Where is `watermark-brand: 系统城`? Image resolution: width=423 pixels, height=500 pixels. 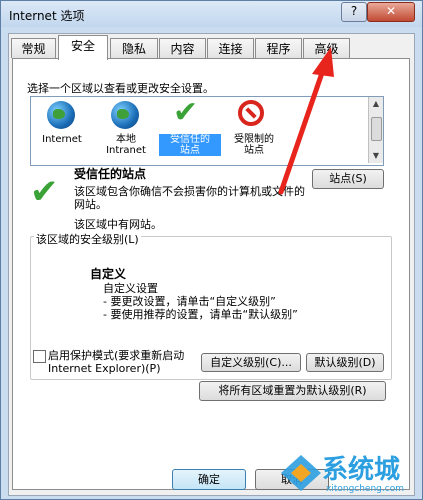
watermark-brand: 系统城 is located at coordinates (361, 470).